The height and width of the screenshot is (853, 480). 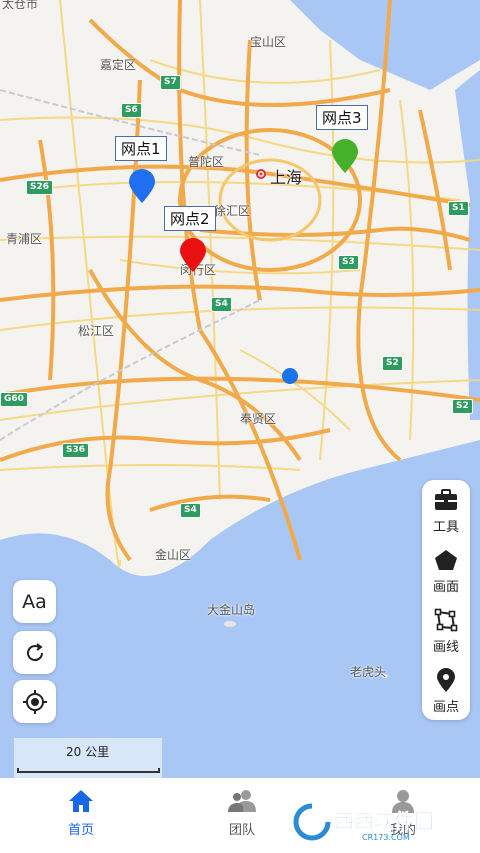 What do you see at coordinates (446, 500) in the screenshot?
I see `toolbox-icon` at bounding box center [446, 500].